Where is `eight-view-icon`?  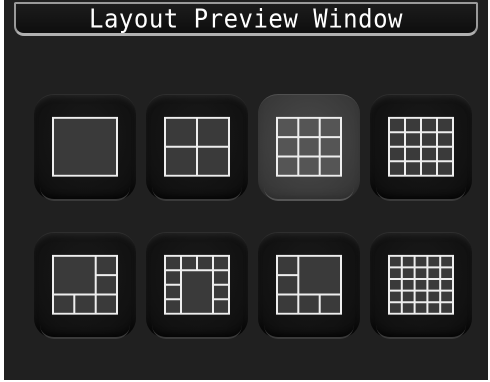
eight-view-icon is located at coordinates (197, 284).